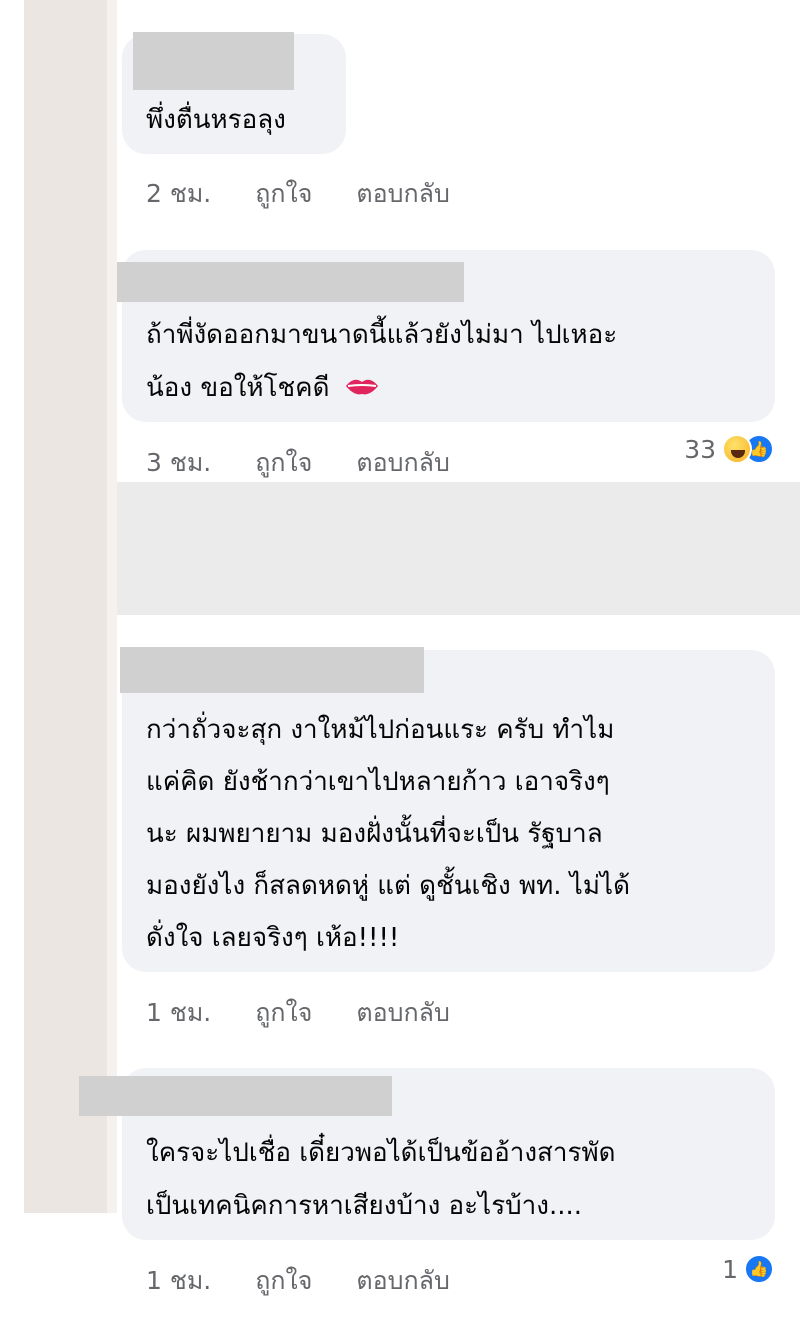  What do you see at coordinates (759, 1269) in the screenshot?
I see `like-emoji-icon: 👍` at bounding box center [759, 1269].